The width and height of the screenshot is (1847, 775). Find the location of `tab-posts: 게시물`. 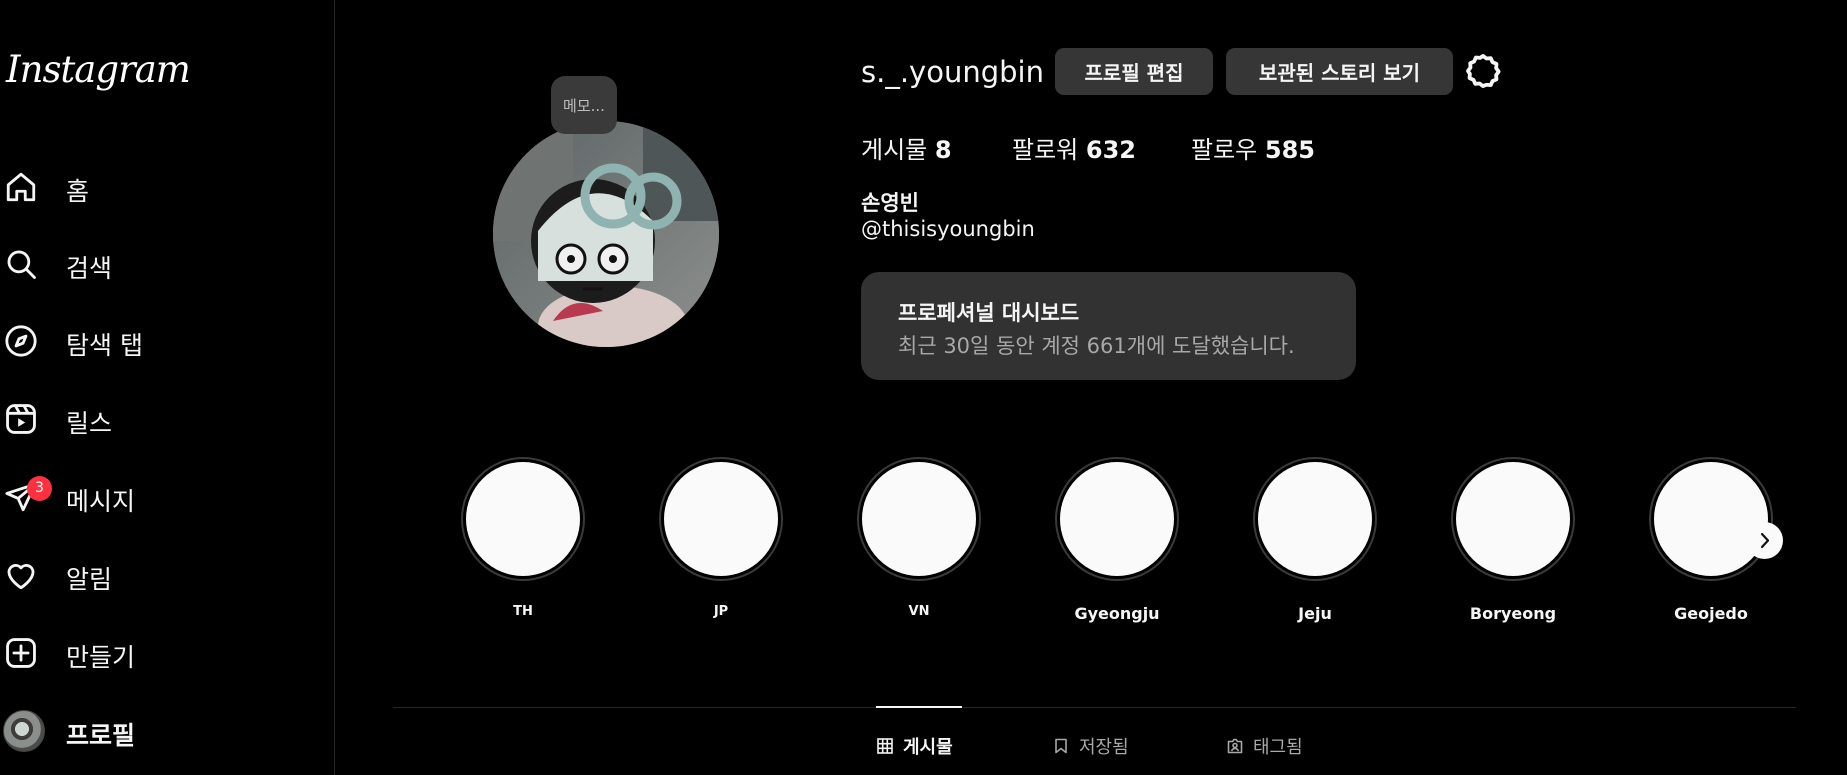

tab-posts: 게시물 is located at coordinates (915, 746).